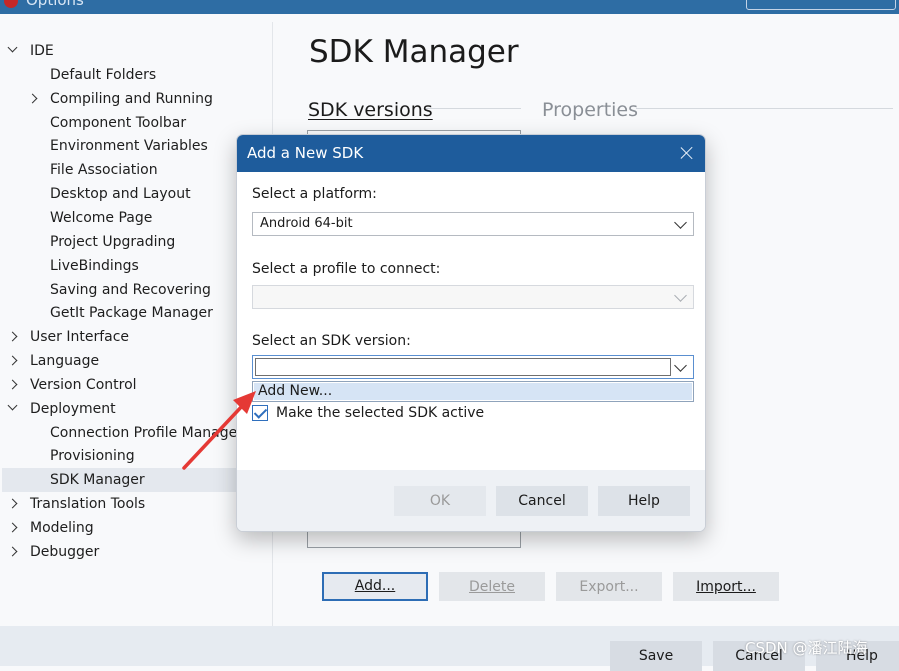 This screenshot has height=671, width=899. I want to click on tree-item: Component Toolbar, so click(136, 123).